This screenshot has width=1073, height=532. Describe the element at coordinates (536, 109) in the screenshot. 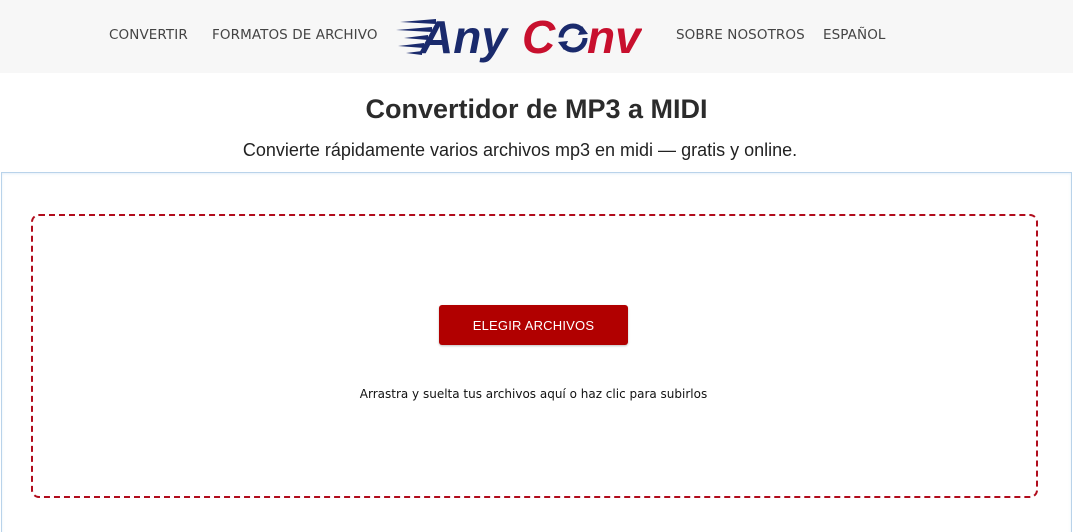

I see `page-title: Convertidor de MP3 a MIDI` at that location.